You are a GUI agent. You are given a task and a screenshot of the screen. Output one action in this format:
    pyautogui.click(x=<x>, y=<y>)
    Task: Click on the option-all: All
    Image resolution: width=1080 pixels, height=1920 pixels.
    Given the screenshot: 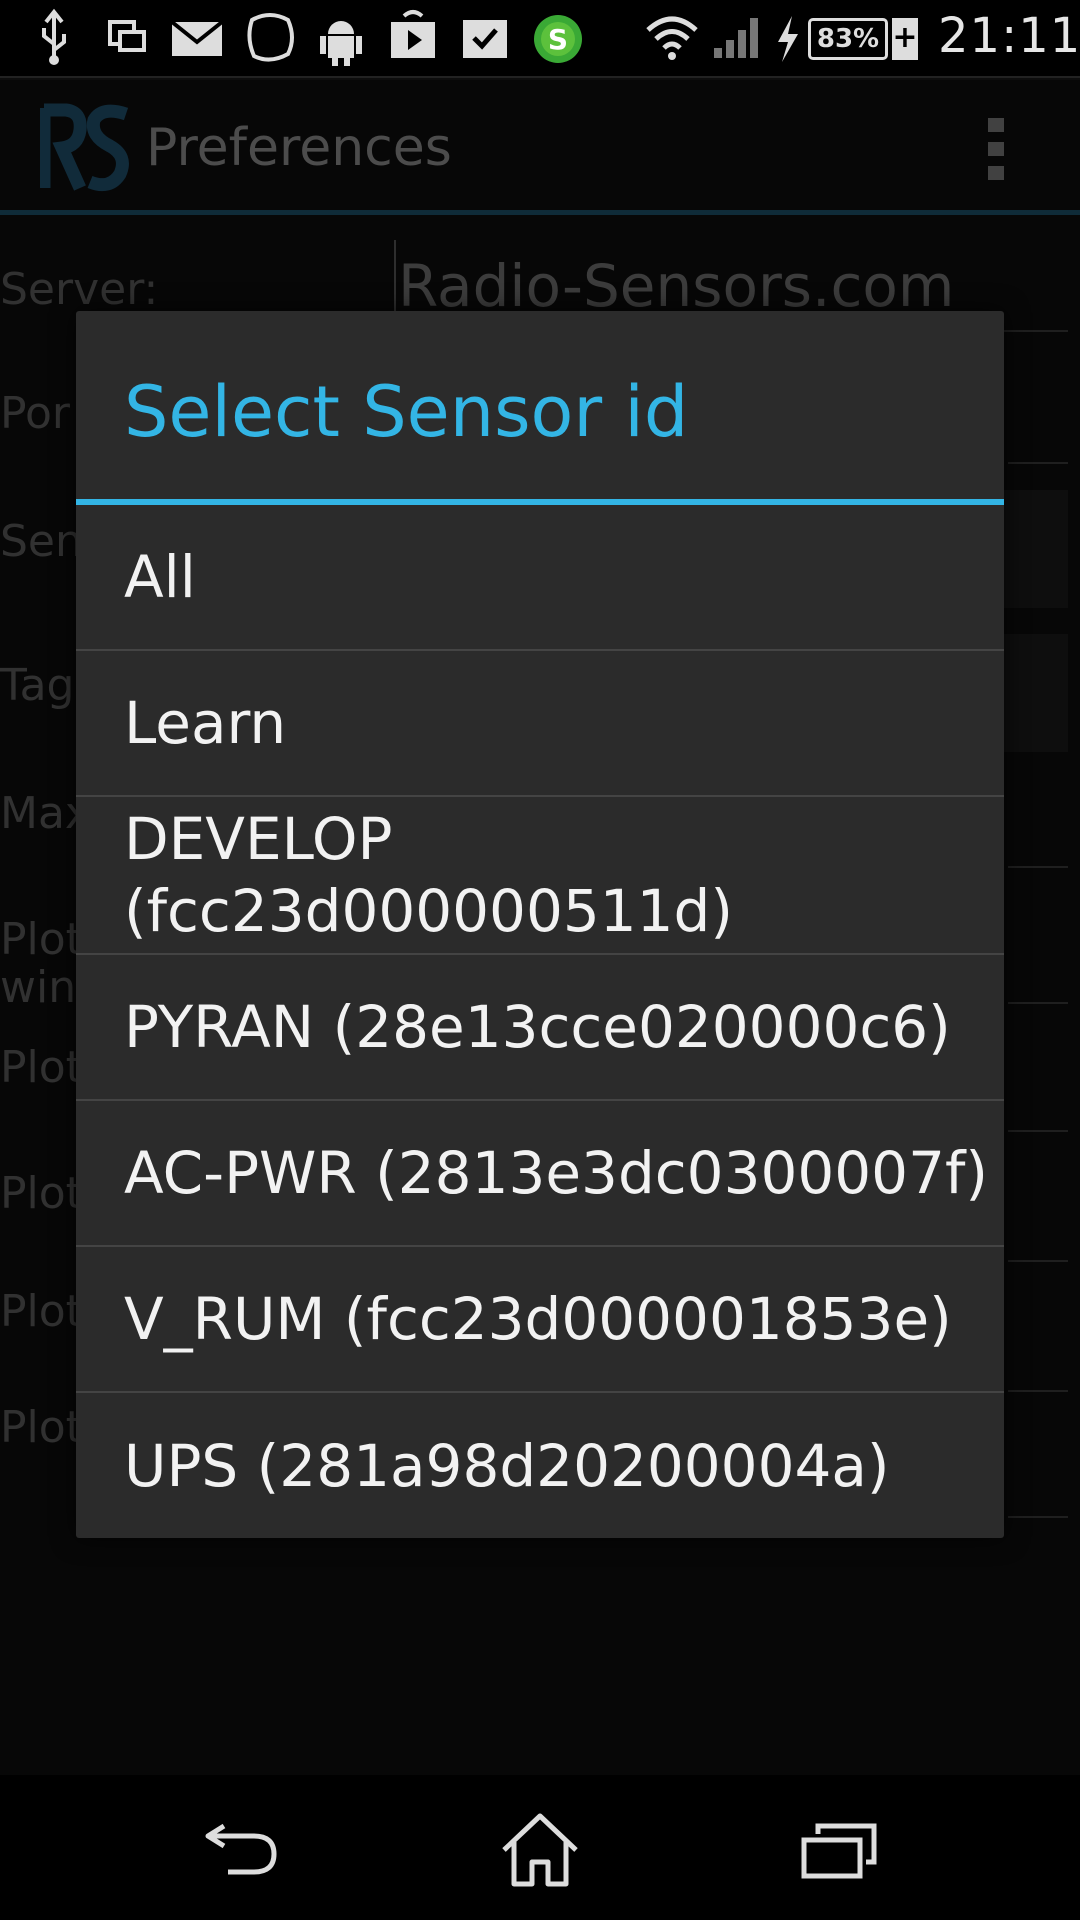 What is the action you would take?
    pyautogui.click(x=540, y=578)
    